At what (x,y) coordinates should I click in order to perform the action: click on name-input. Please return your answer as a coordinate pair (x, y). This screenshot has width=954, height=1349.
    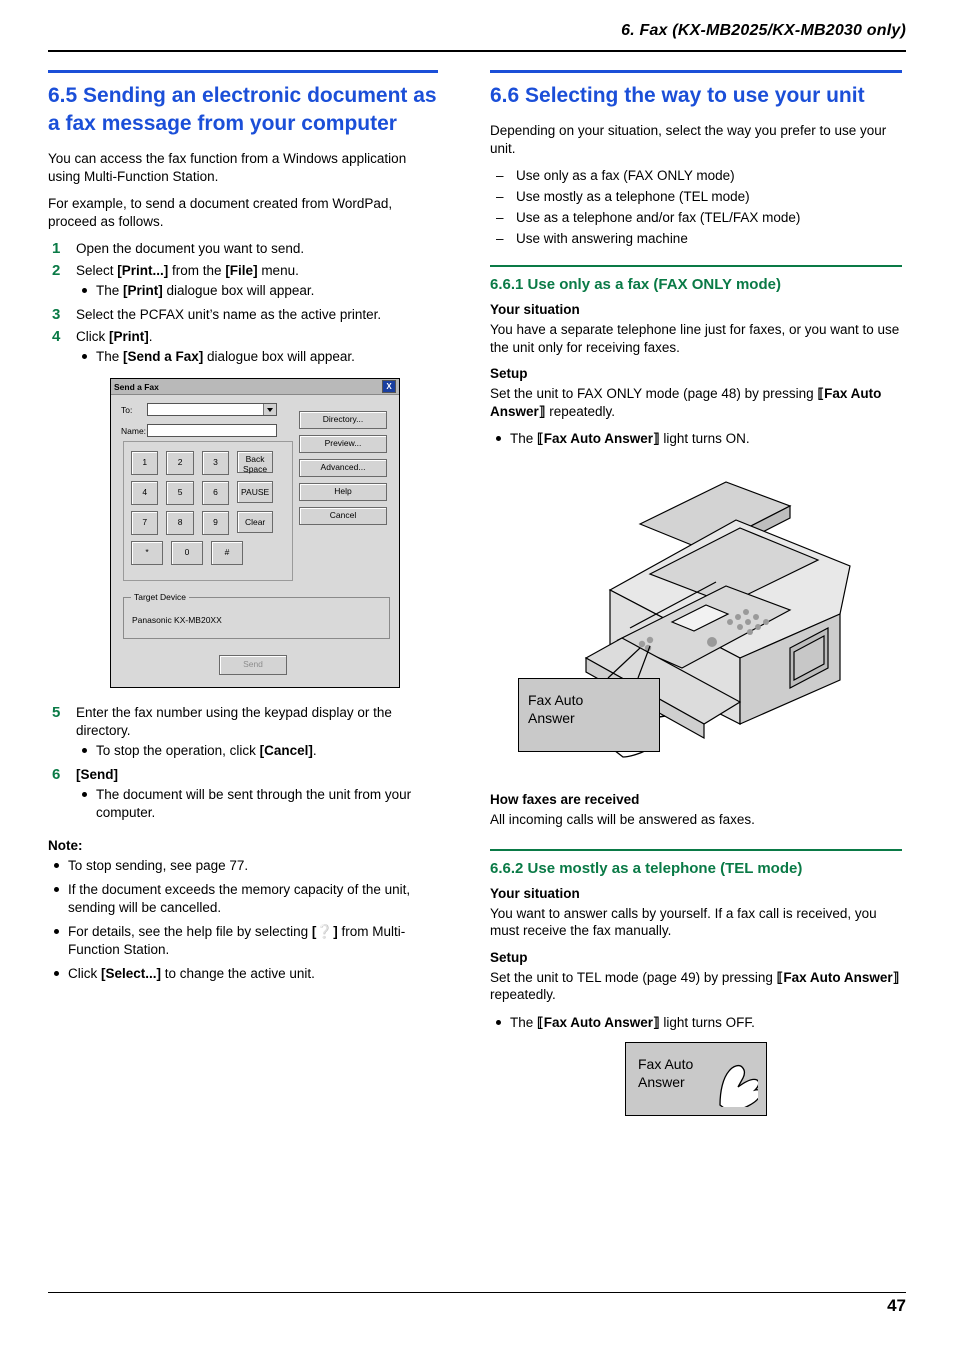
    Looking at the image, I should click on (212, 430).